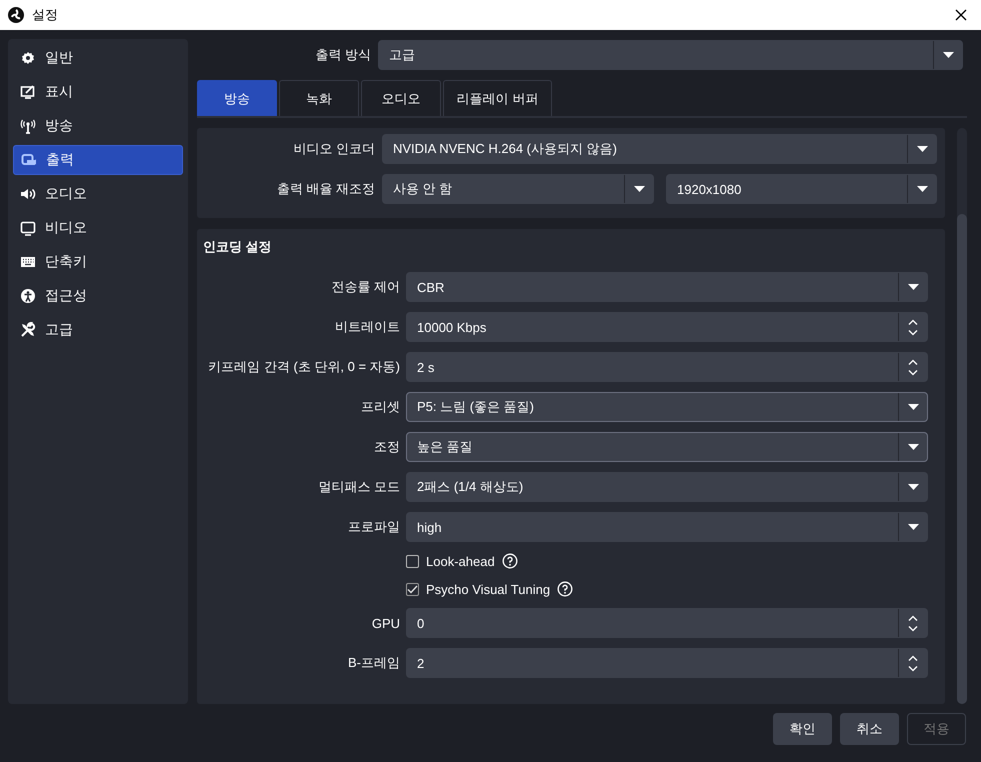  I want to click on sidebar-item: 고급, so click(98, 330).